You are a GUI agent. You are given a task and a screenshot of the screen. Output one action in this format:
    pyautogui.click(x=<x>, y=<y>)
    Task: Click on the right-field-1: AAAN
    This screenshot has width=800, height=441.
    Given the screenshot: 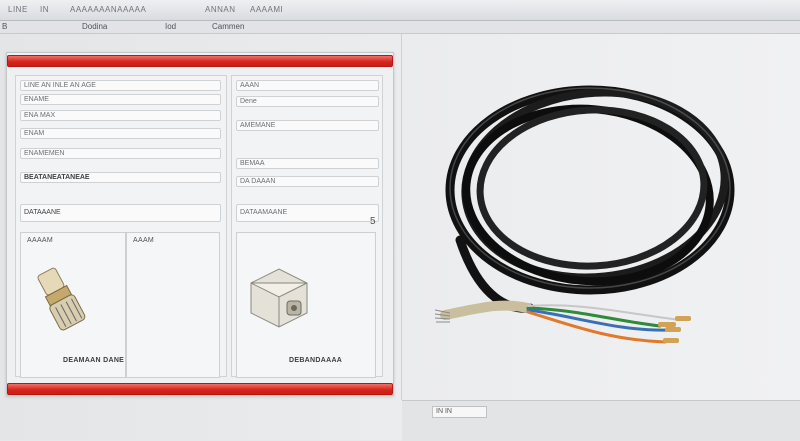 What is the action you would take?
    pyautogui.click(x=307, y=85)
    